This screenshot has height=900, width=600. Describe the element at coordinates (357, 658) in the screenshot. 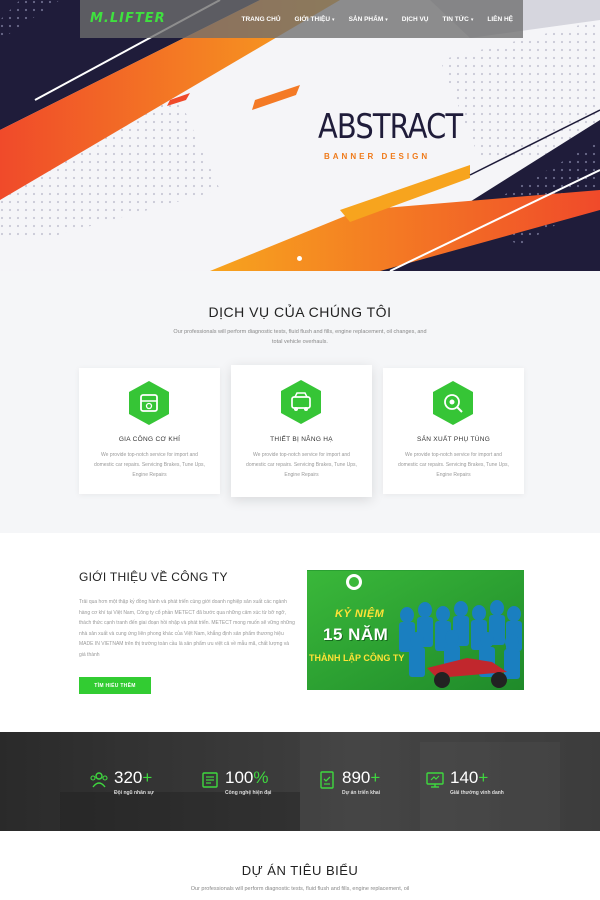

I see `anniversary-line-3: THÀNH LẬP CÔNG TY` at that location.